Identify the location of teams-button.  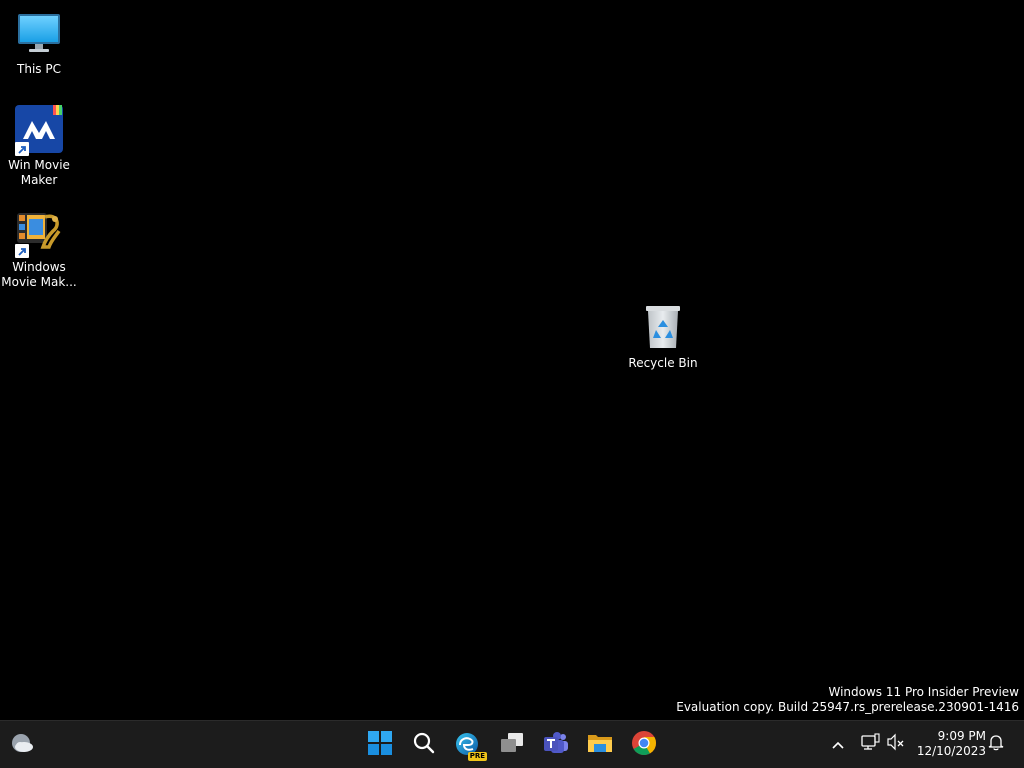
(556, 745).